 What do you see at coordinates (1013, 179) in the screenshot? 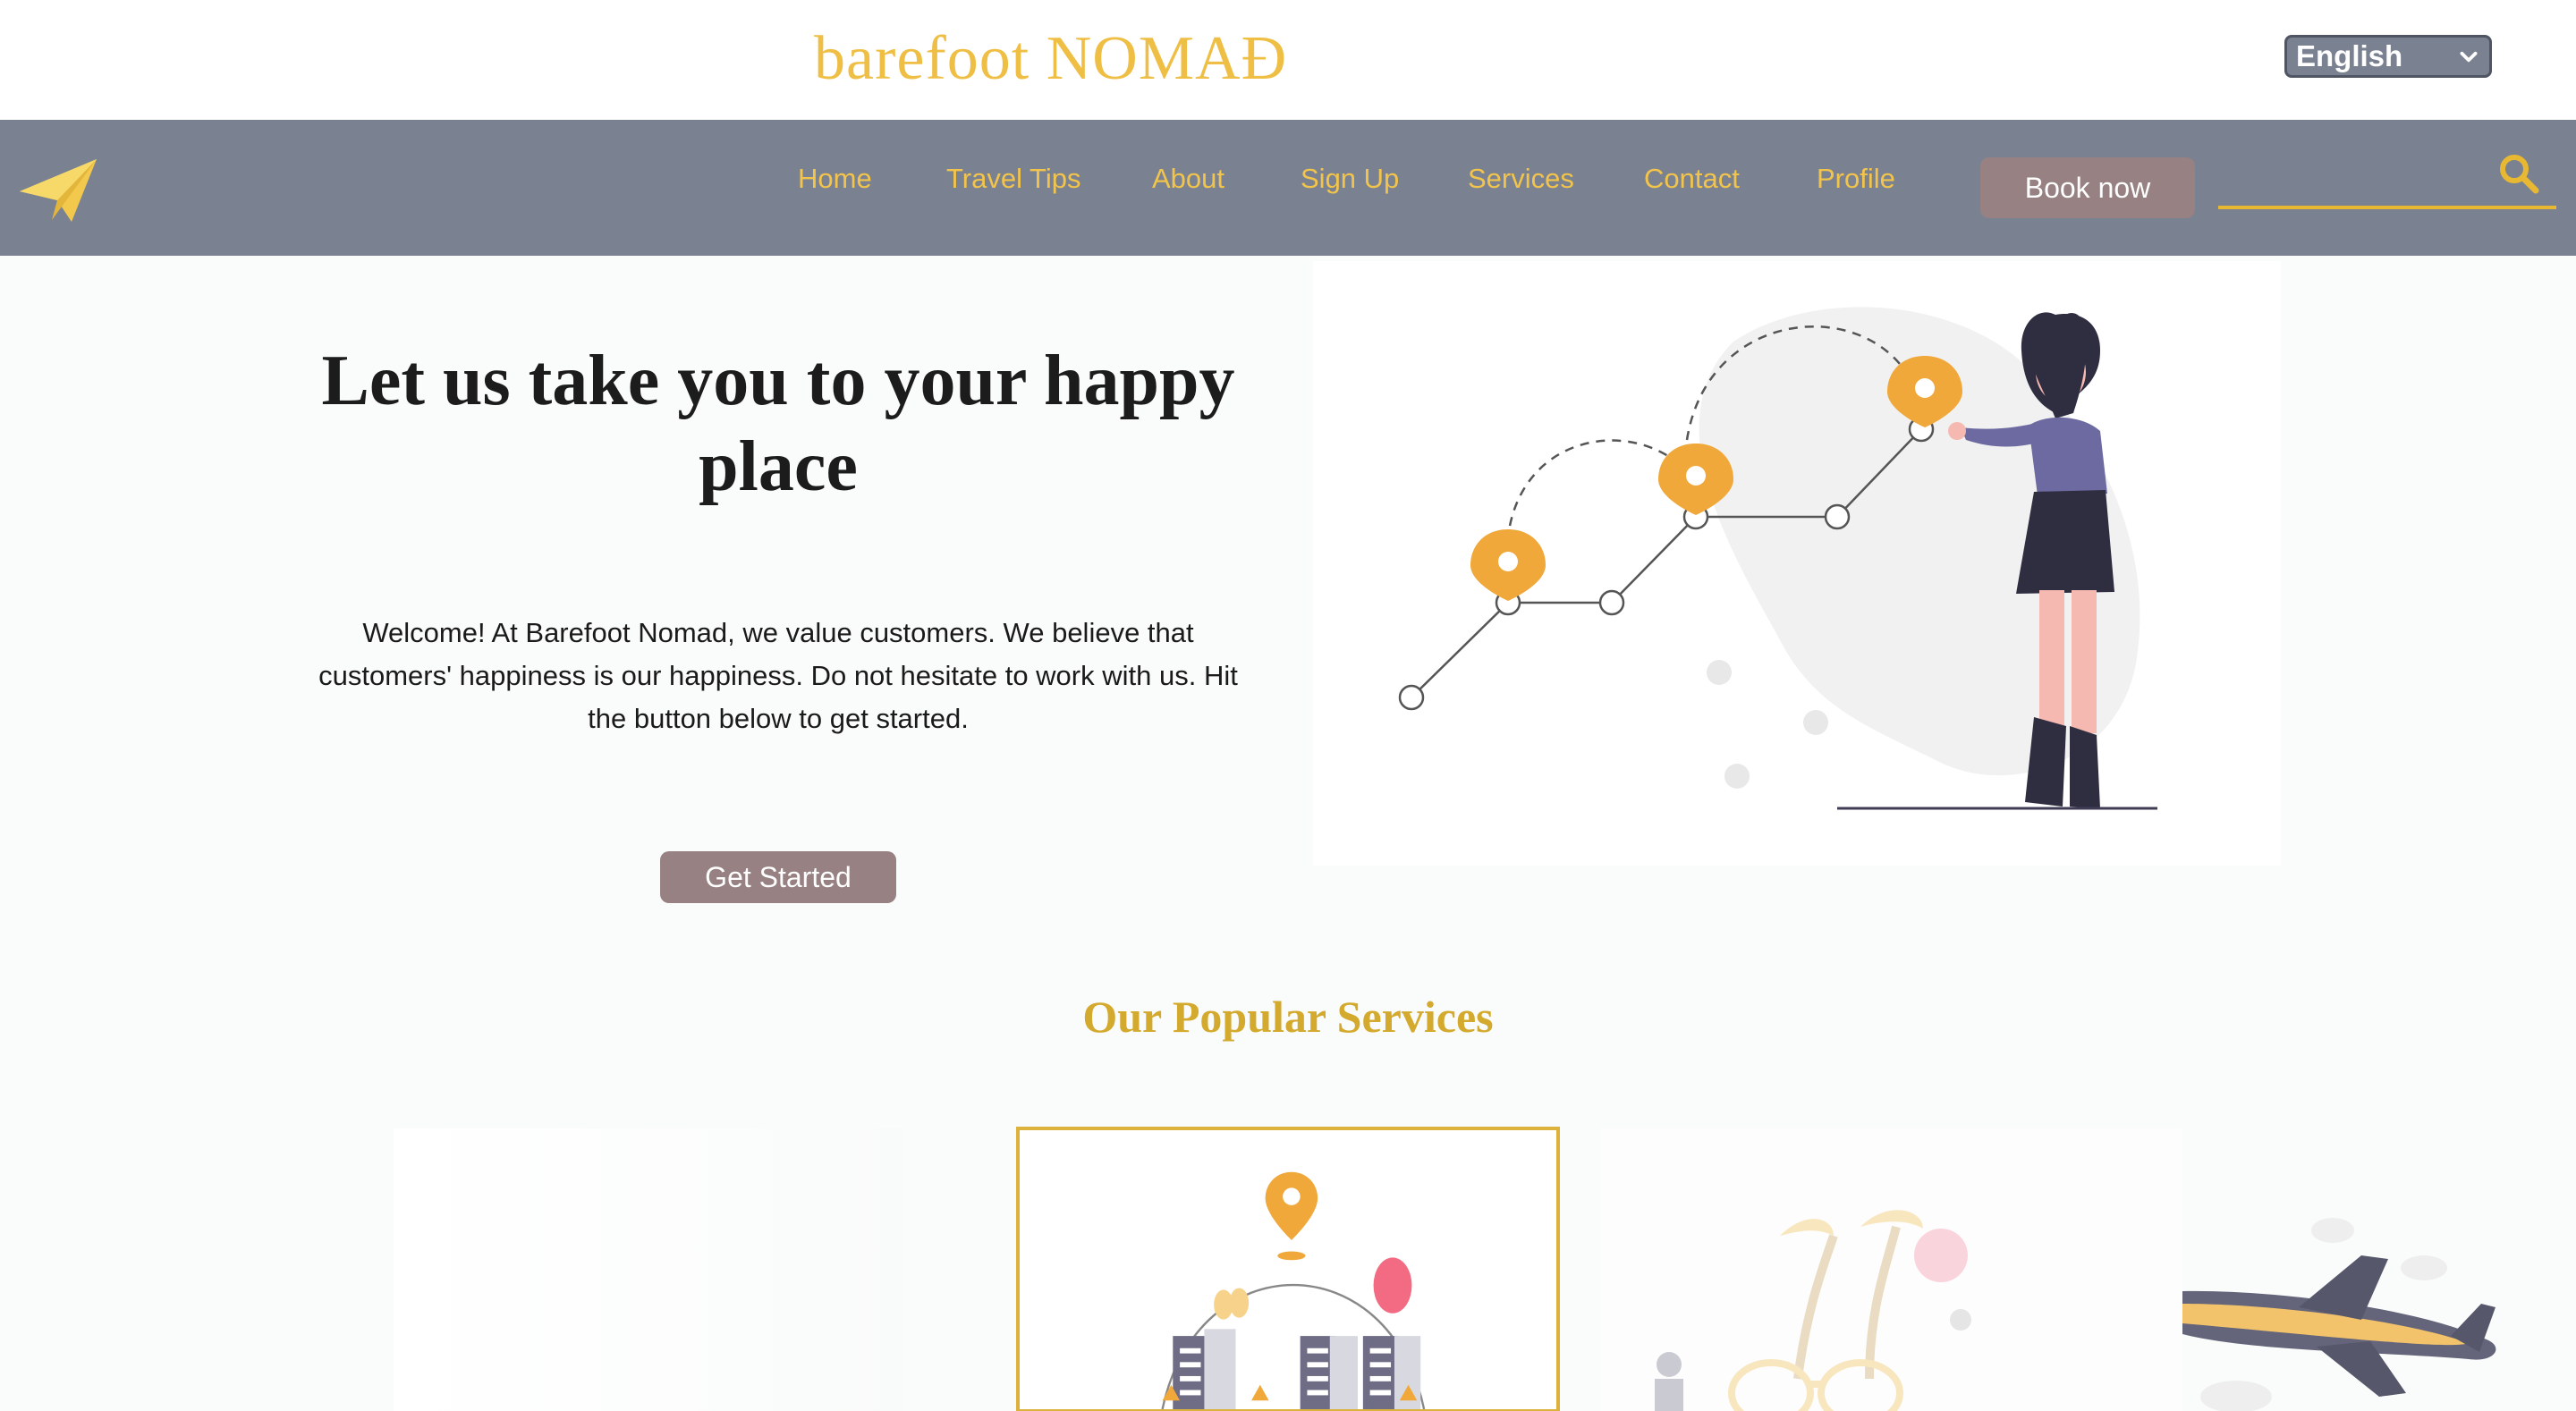
I see `nav-travel-tips: Travel Tips` at bounding box center [1013, 179].